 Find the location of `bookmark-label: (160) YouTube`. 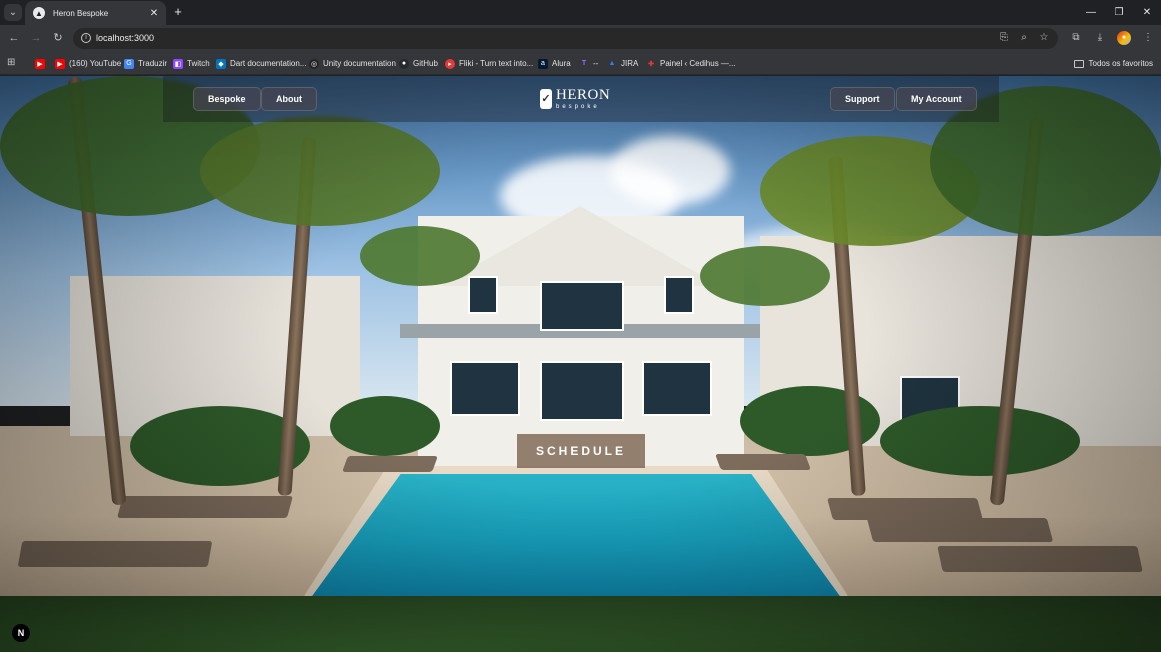

bookmark-label: (160) YouTube is located at coordinates (95, 63).